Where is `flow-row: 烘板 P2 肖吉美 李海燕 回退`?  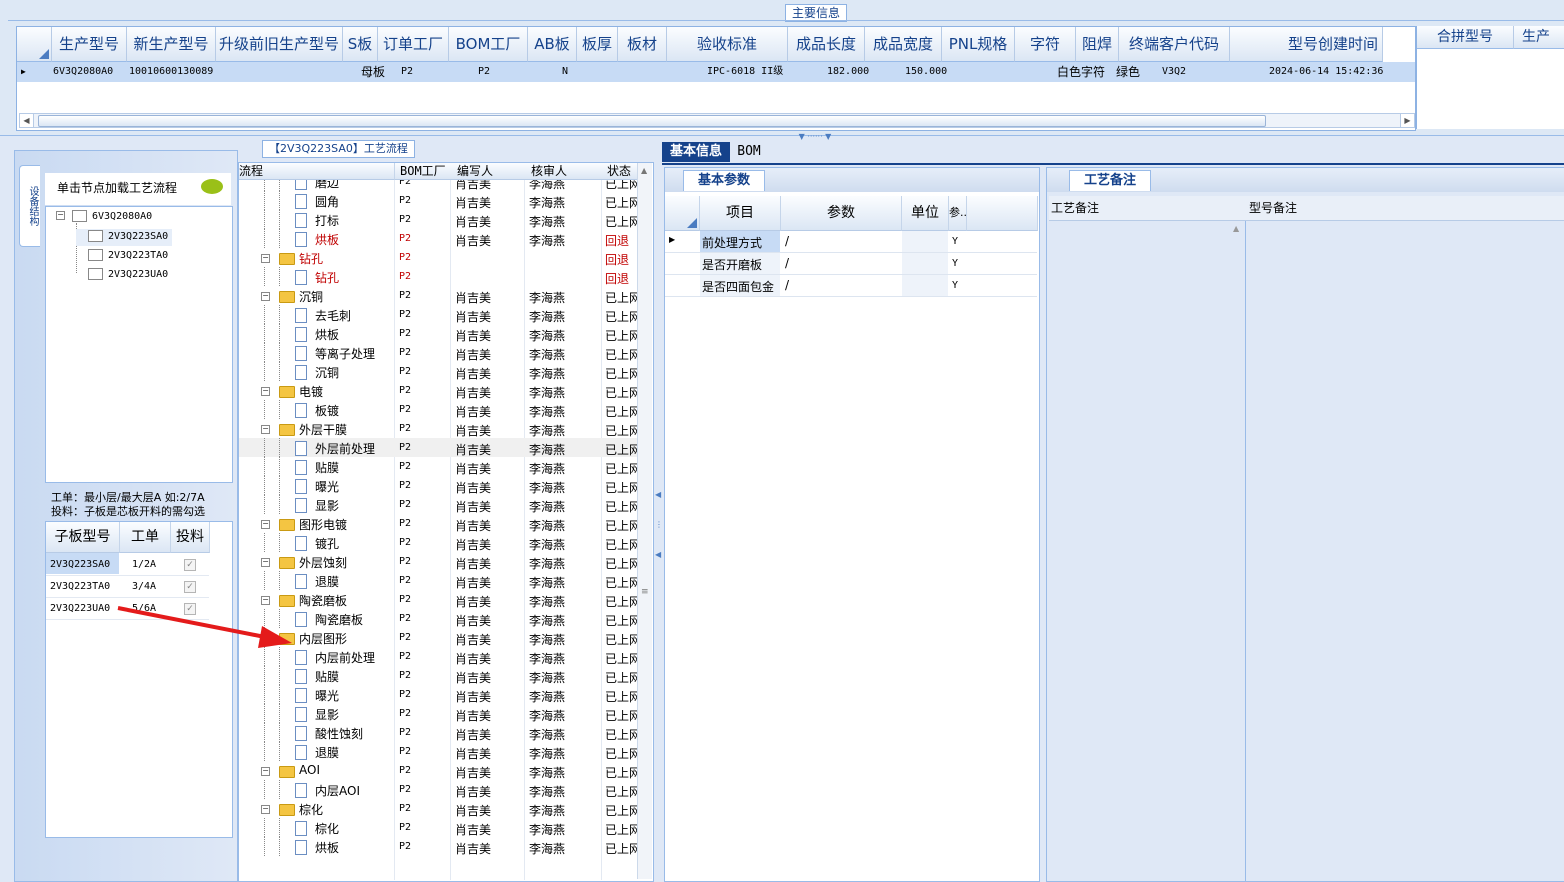
flow-row: 烘板 P2 肖吉美 李海燕 回退 is located at coordinates (438, 238).